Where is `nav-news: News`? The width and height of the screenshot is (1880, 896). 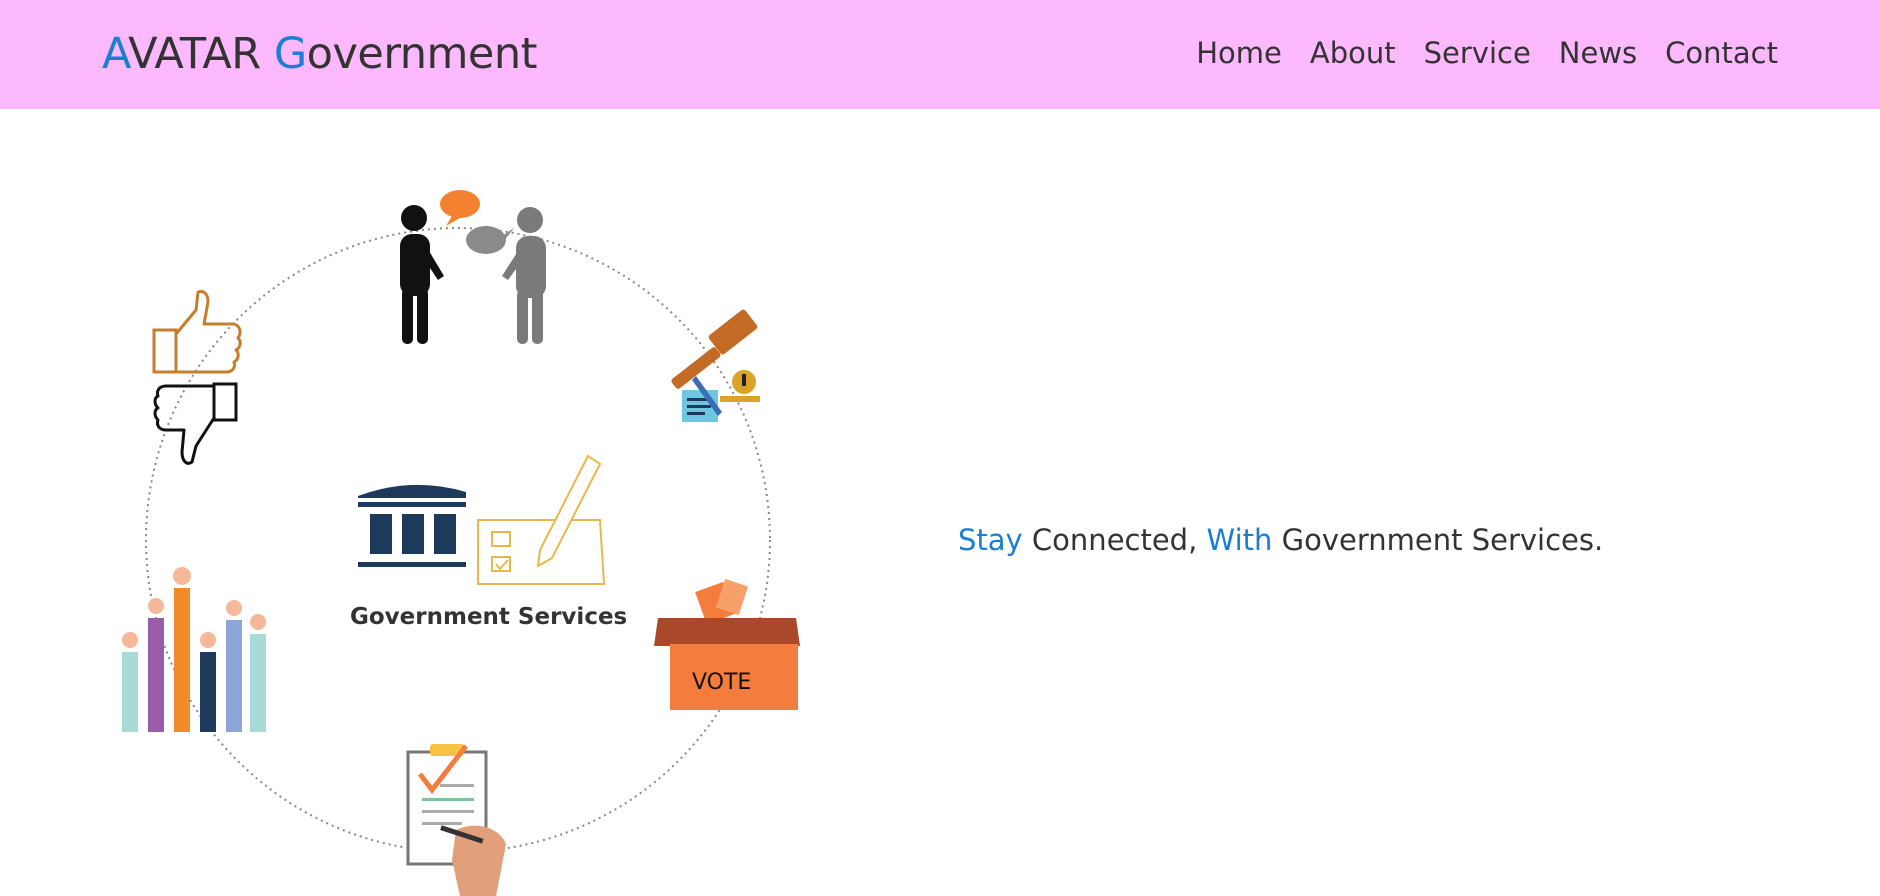 nav-news: News is located at coordinates (1598, 53).